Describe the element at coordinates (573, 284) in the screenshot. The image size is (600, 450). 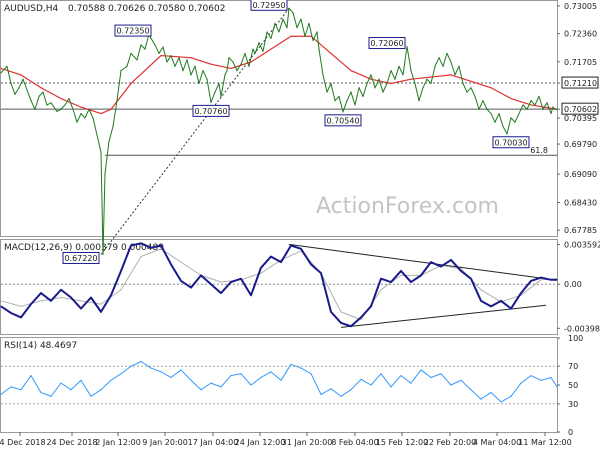
I see `macd-tick-label: 0.00` at that location.